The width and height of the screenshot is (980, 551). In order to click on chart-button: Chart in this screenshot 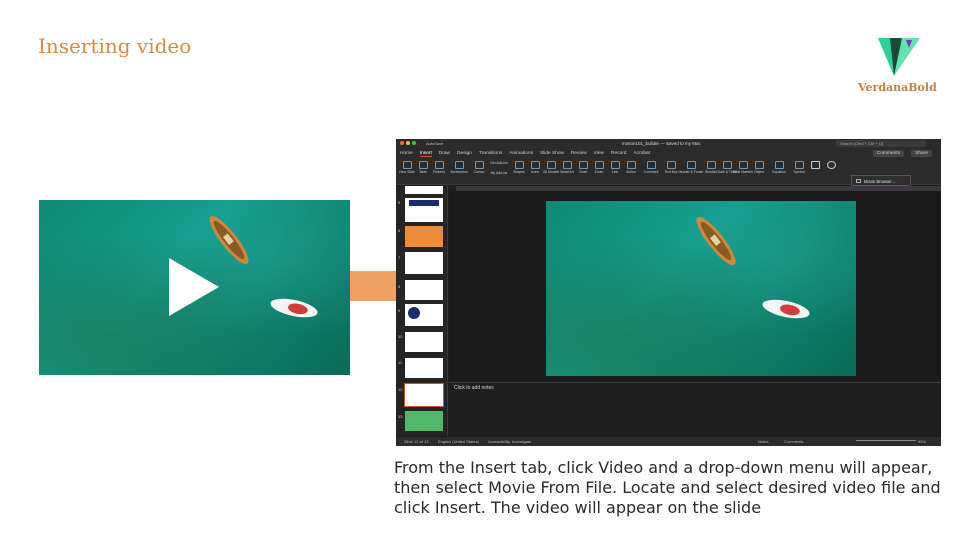, I will do `click(583, 167)`.